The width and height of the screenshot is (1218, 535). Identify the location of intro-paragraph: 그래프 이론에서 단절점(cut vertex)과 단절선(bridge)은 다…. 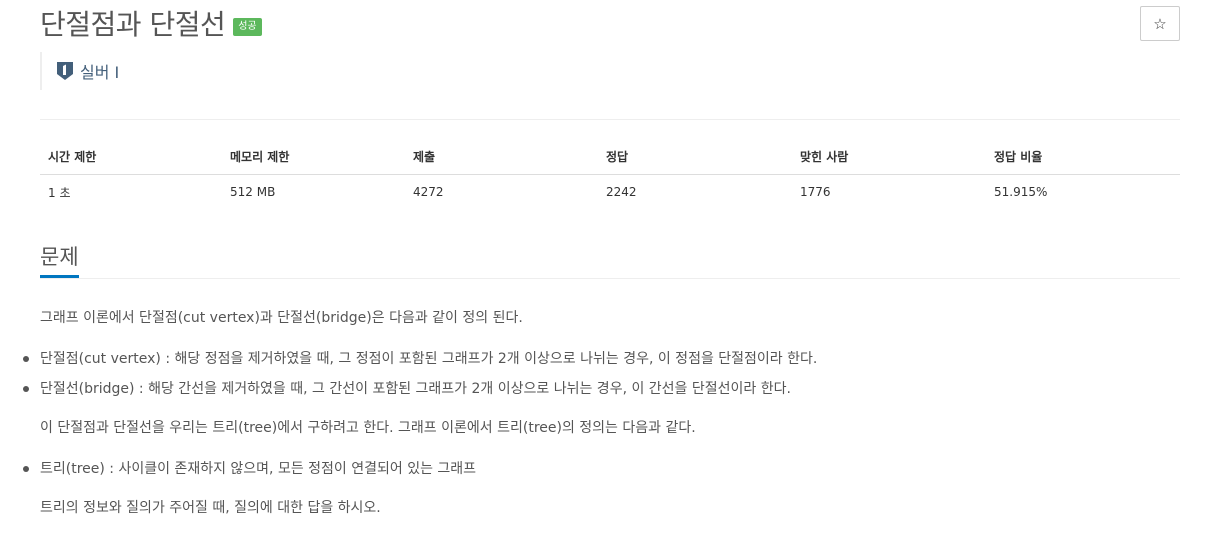
(281, 318).